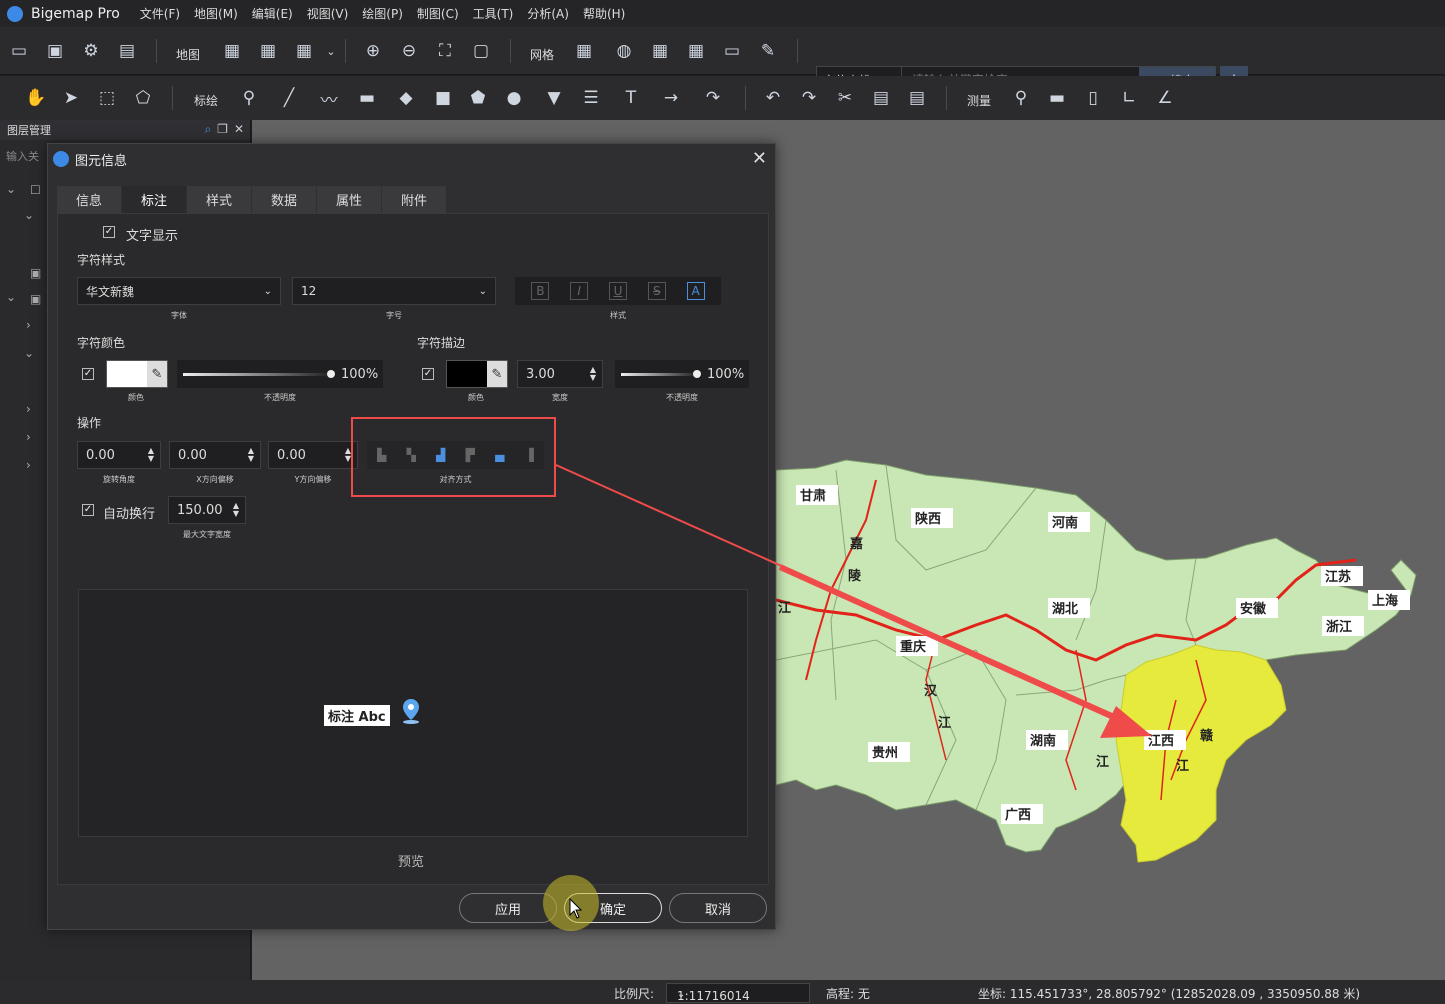 The width and height of the screenshot is (1445, 1004). I want to click on auto-wrap-checkbox: ✓, so click(88, 510).